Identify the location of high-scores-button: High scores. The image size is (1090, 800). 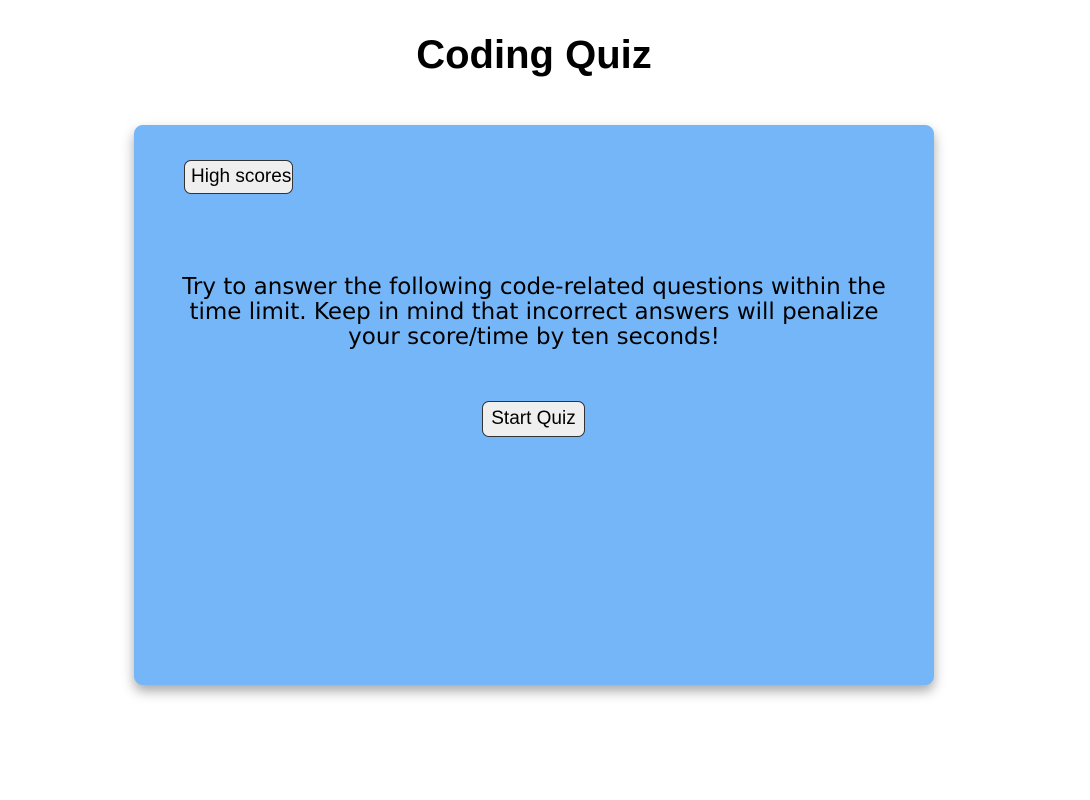
(238, 177).